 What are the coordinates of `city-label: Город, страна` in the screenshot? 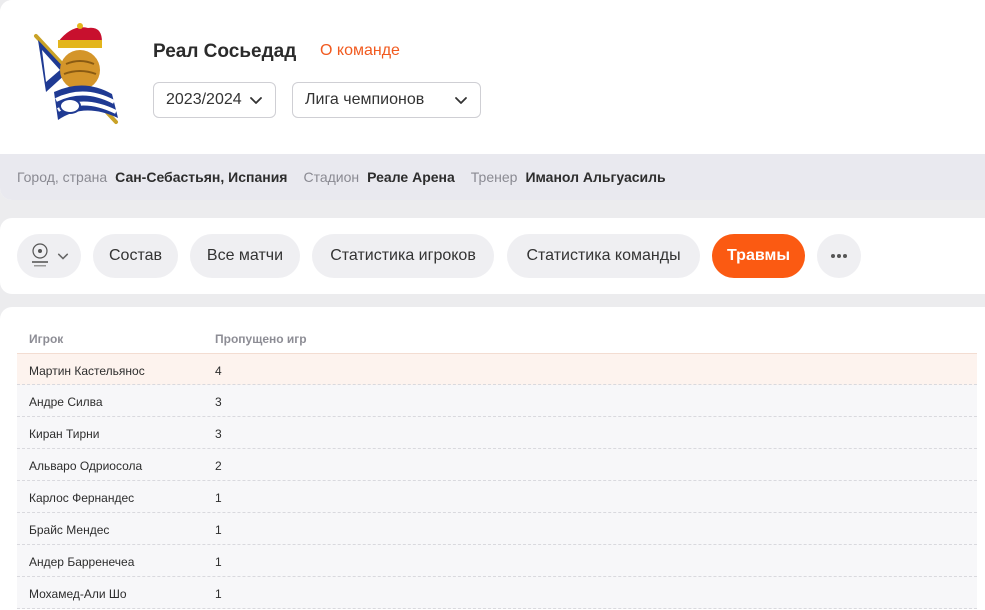 It's located at (62, 177).